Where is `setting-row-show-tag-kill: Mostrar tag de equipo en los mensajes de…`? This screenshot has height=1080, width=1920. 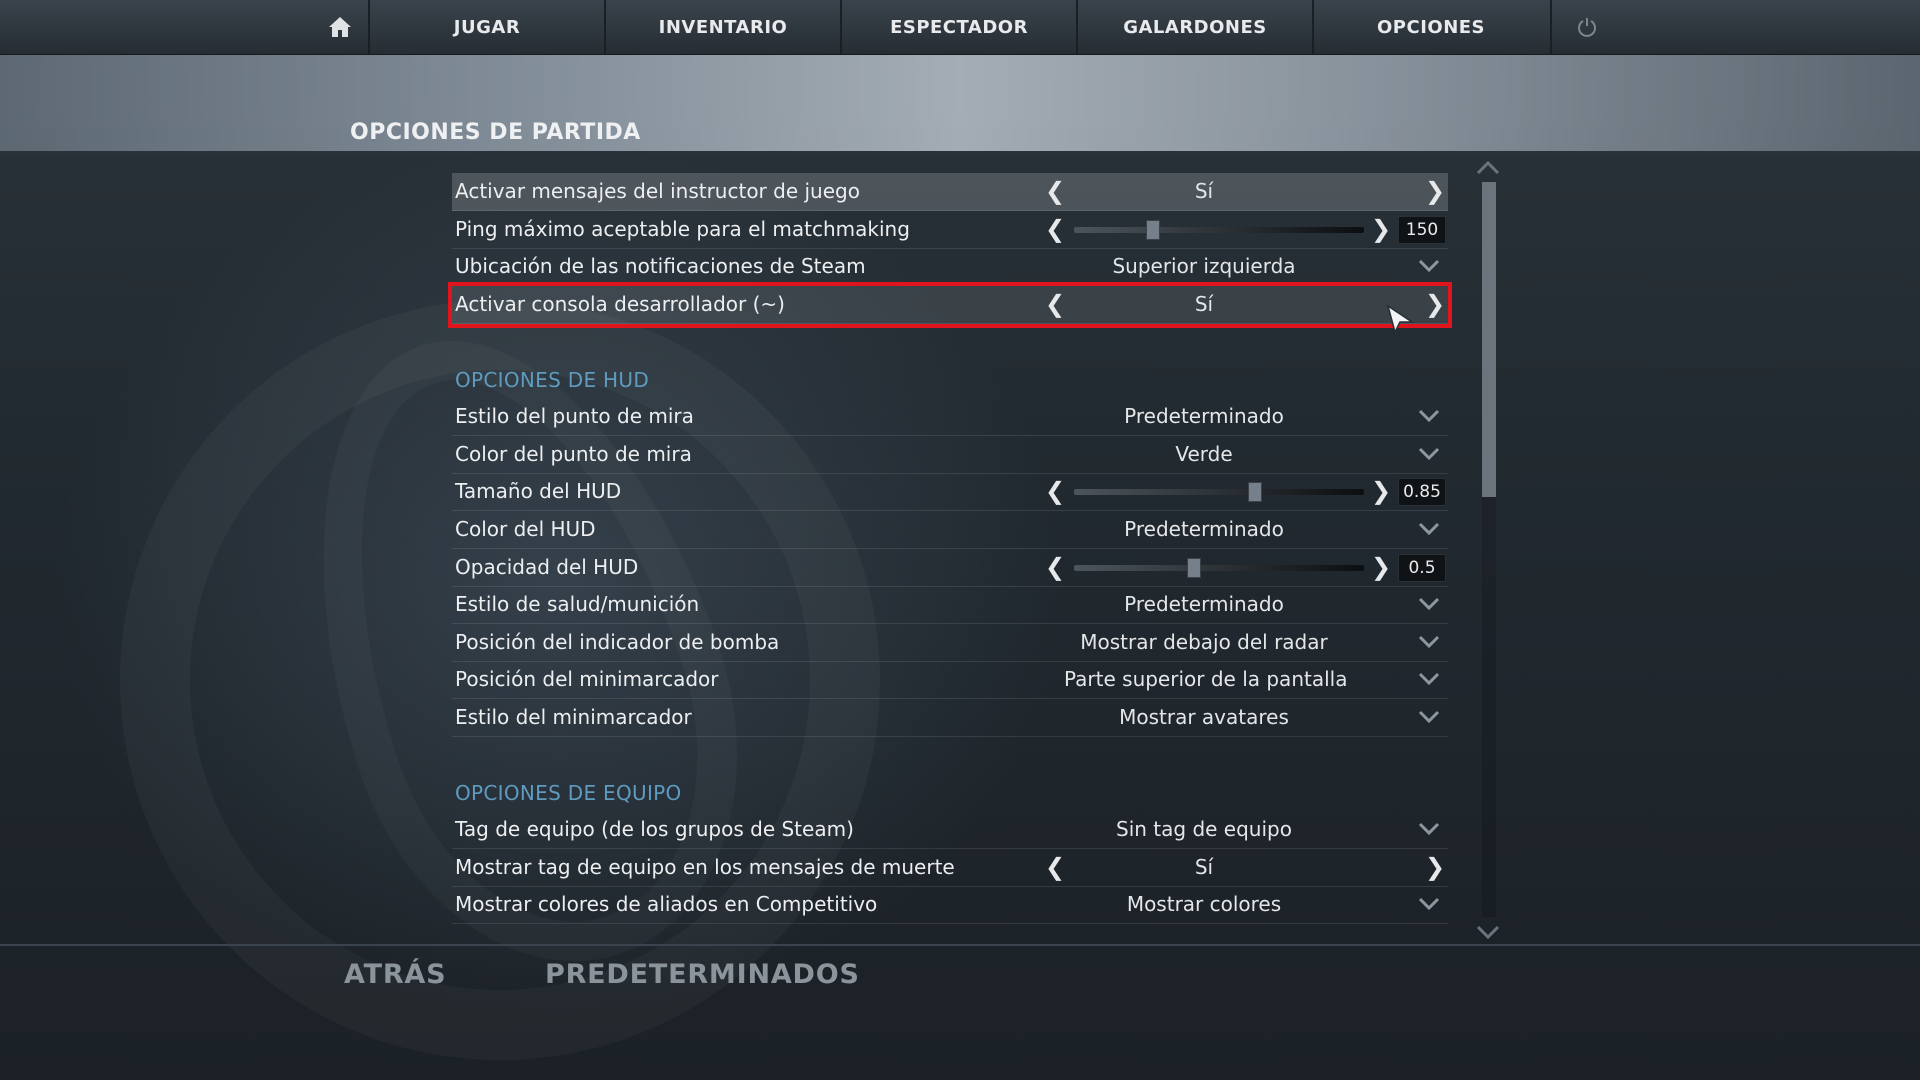 setting-row-show-tag-kill: Mostrar tag de equipo en los mensajes de… is located at coordinates (950, 868).